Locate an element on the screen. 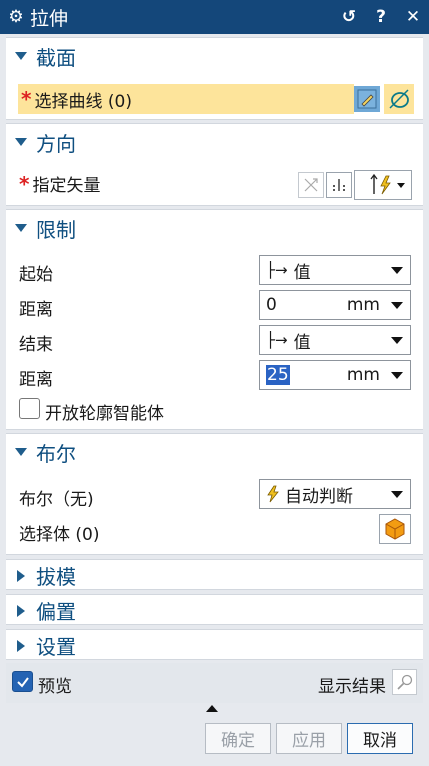 This screenshot has height=766, width=429. vector-label: 指定矢量 is located at coordinates (66, 185).